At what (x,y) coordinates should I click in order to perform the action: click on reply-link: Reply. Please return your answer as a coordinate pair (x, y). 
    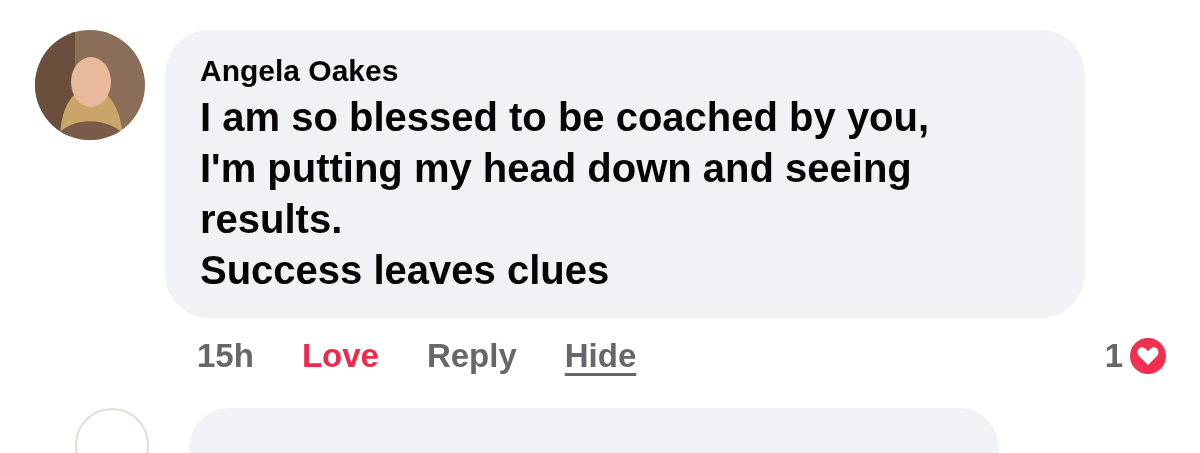
    Looking at the image, I should click on (471, 356).